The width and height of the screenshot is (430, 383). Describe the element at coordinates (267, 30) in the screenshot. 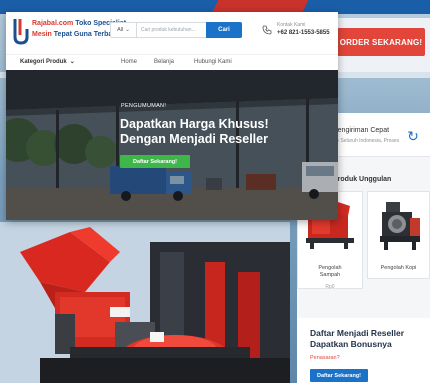

I see `phone-icon` at that location.